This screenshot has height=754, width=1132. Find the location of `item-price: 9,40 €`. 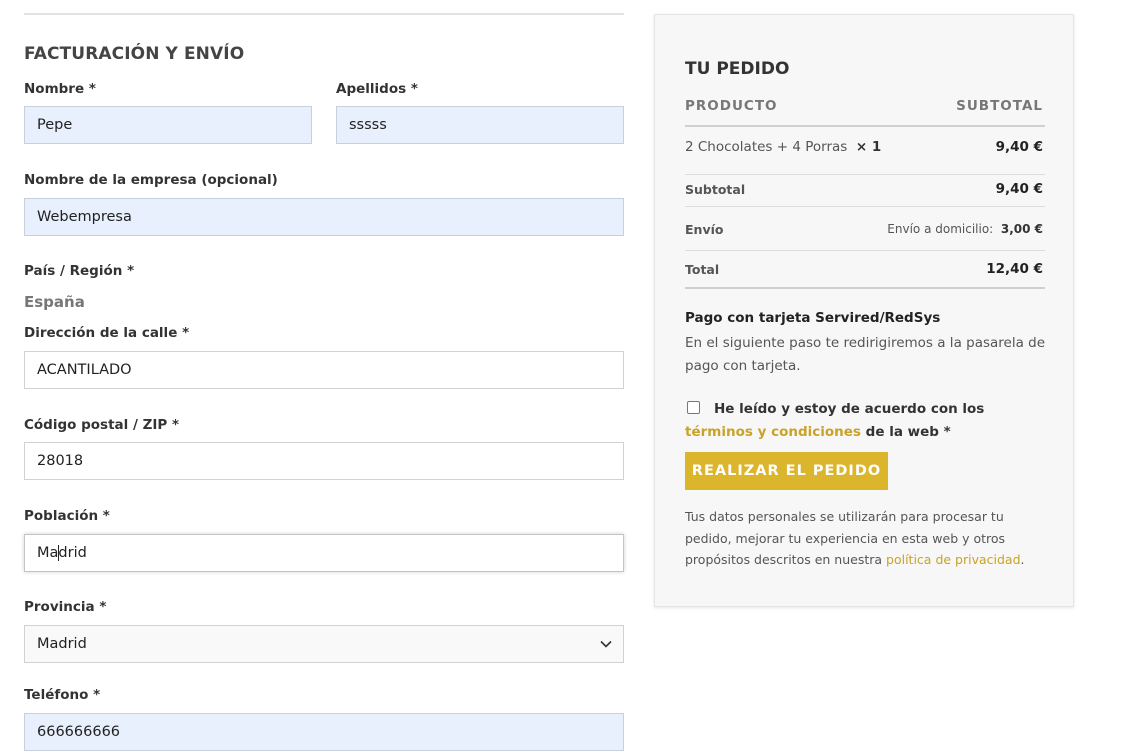

item-price: 9,40 € is located at coordinates (1019, 147).